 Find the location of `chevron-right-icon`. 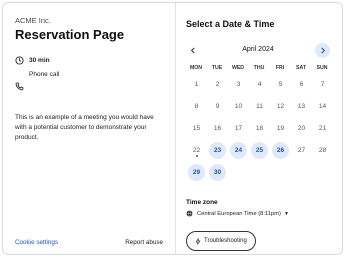

chevron-right-icon is located at coordinates (322, 50).